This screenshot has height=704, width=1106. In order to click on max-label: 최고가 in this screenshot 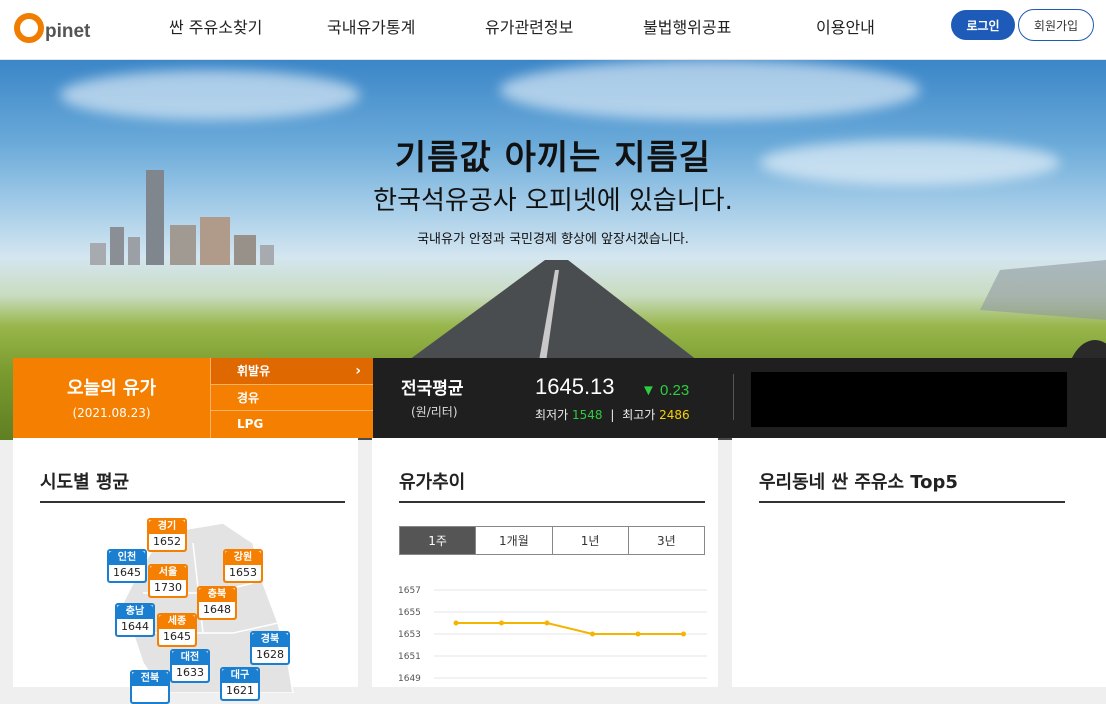, I will do `click(639, 415)`.